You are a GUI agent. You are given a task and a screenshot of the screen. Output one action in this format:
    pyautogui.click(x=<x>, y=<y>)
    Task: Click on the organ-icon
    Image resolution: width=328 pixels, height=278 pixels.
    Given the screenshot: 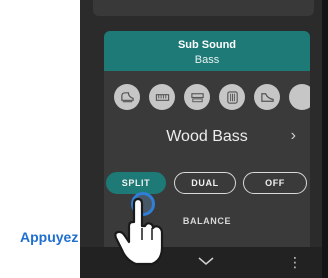 What is the action you would take?
    pyautogui.click(x=197, y=97)
    